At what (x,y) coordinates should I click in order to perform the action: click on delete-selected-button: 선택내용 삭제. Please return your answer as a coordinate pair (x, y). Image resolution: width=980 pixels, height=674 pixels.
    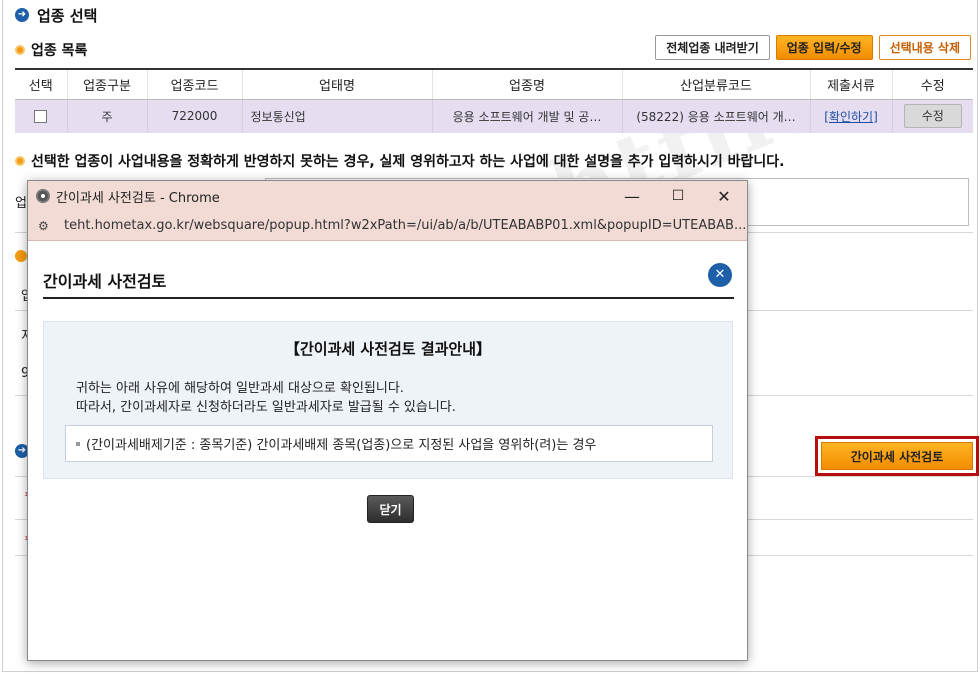
    Looking at the image, I should click on (924, 47).